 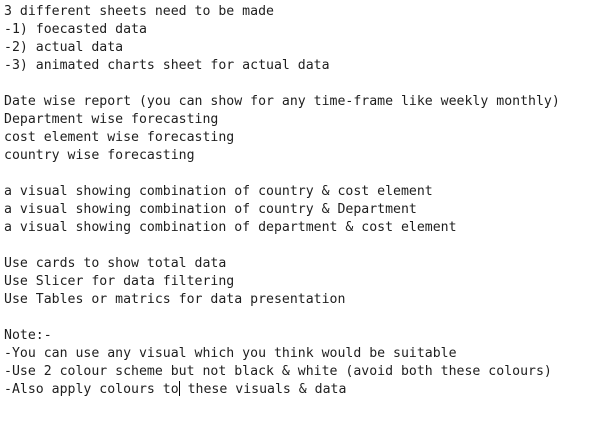 What do you see at coordinates (75, 29) in the screenshot?
I see `text-line-2: -1) foecasted data` at bounding box center [75, 29].